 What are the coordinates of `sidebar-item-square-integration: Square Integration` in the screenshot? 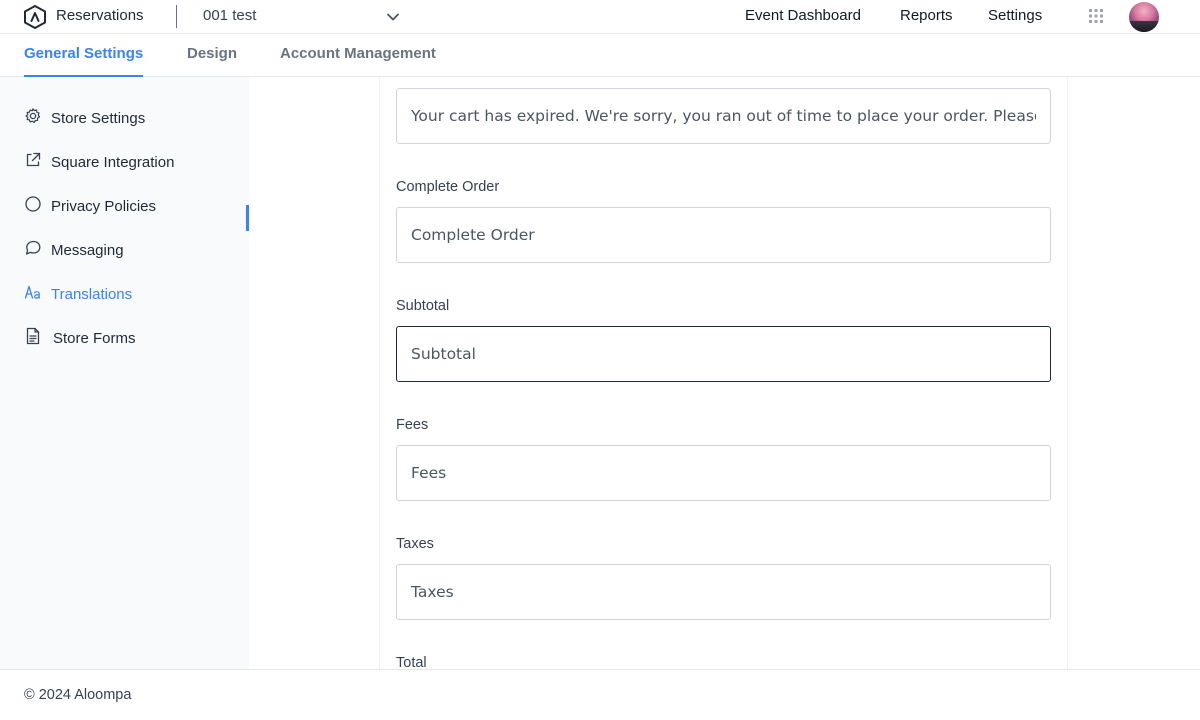 It's located at (136, 163).